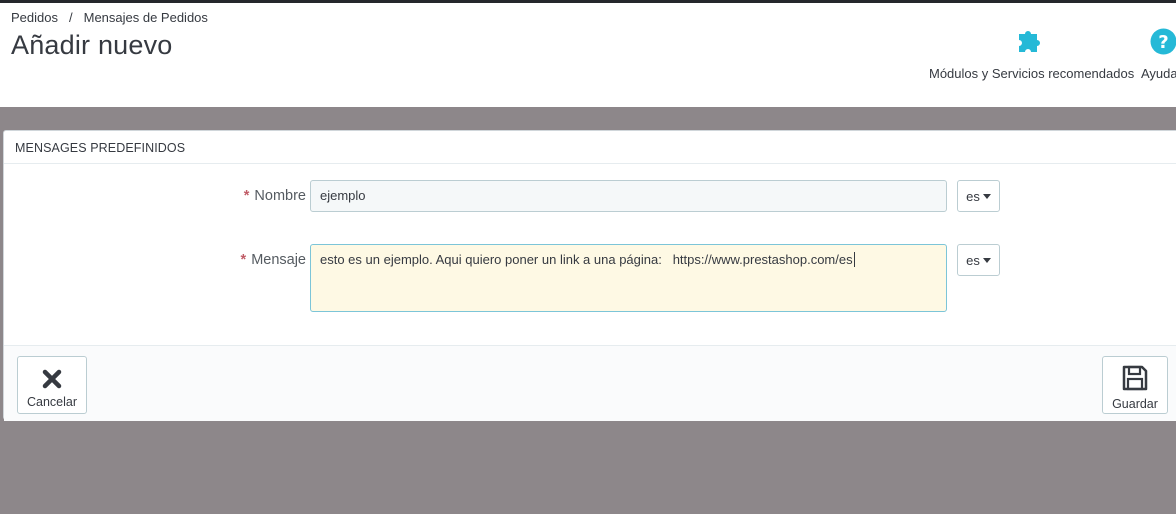 The width and height of the screenshot is (1176, 514). What do you see at coordinates (1032, 73) in the screenshot?
I see `recommended-modules-label: Módulos y Servicios recomendados` at bounding box center [1032, 73].